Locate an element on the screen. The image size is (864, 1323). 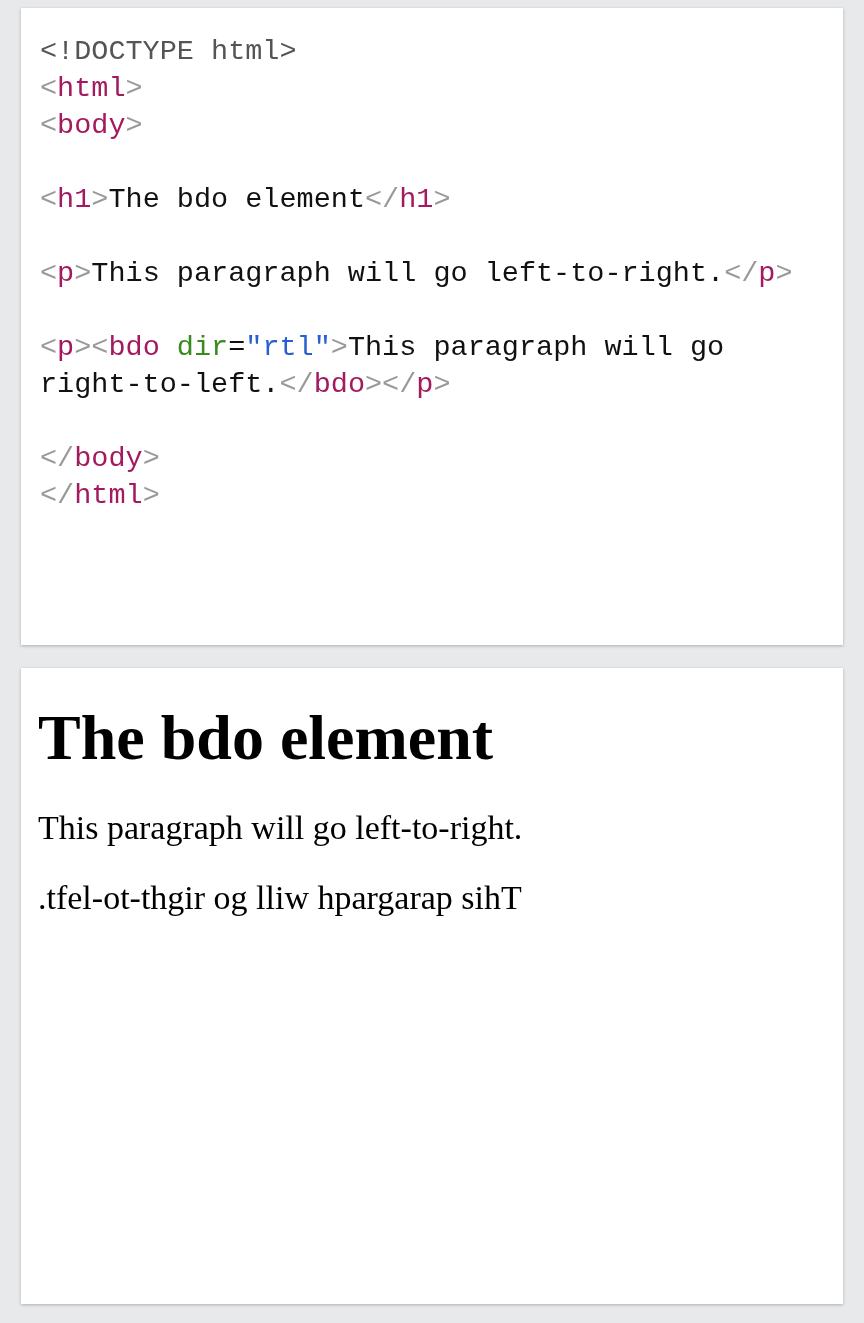
paragraph: This paragraph will go left-to-right. is located at coordinates (281, 828).